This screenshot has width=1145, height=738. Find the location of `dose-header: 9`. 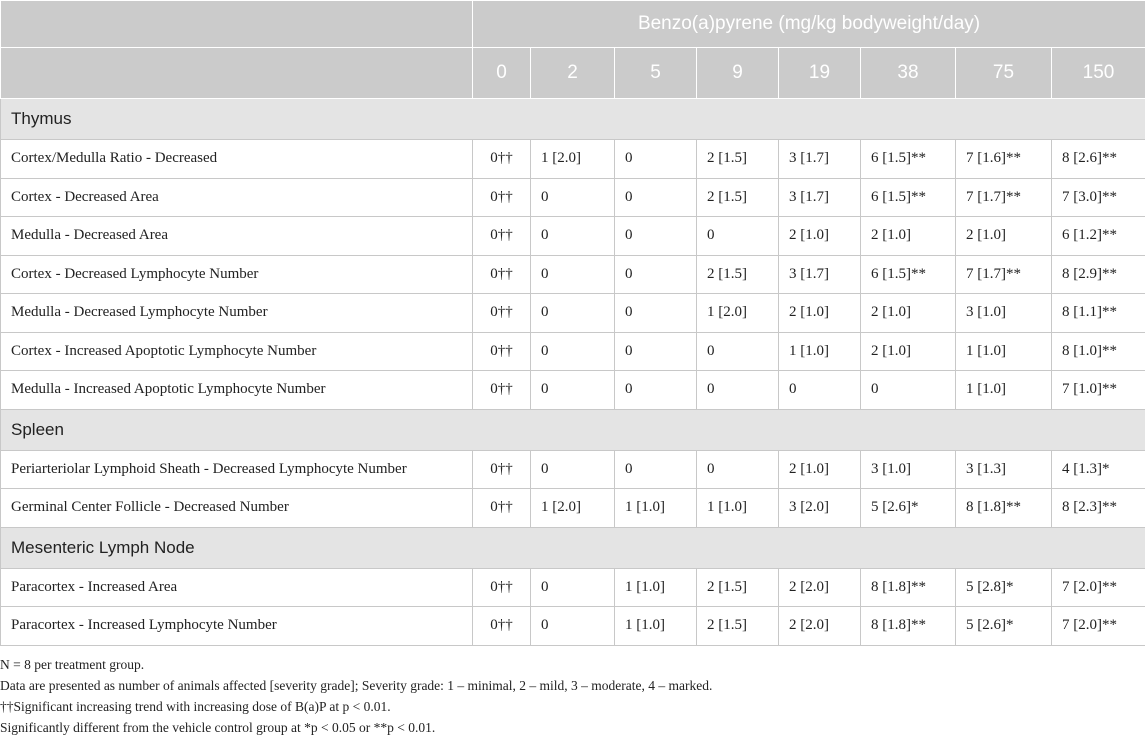

dose-header: 9 is located at coordinates (738, 73).